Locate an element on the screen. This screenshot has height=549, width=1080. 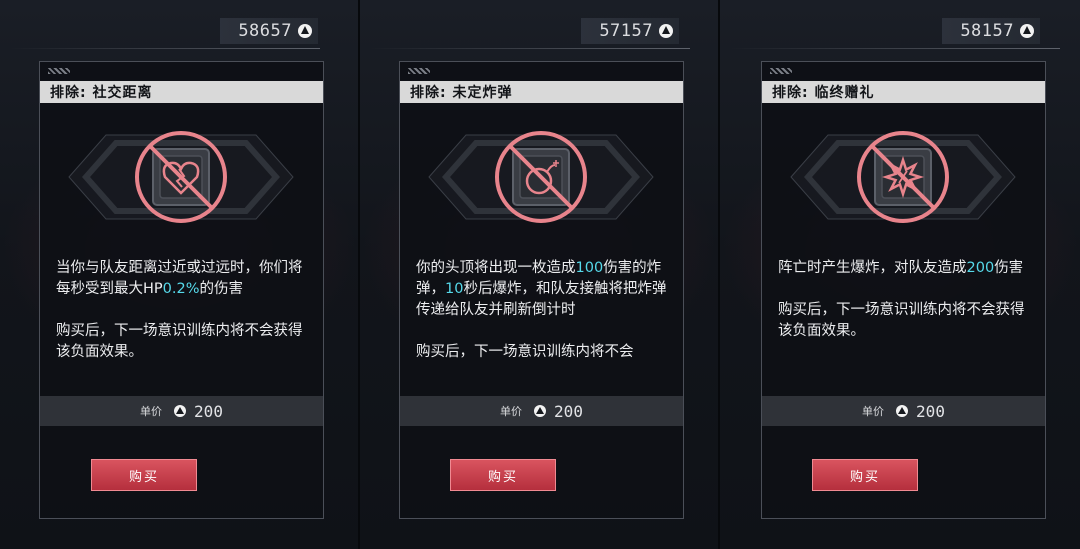
currency-display: 58157 is located at coordinates (991, 31).